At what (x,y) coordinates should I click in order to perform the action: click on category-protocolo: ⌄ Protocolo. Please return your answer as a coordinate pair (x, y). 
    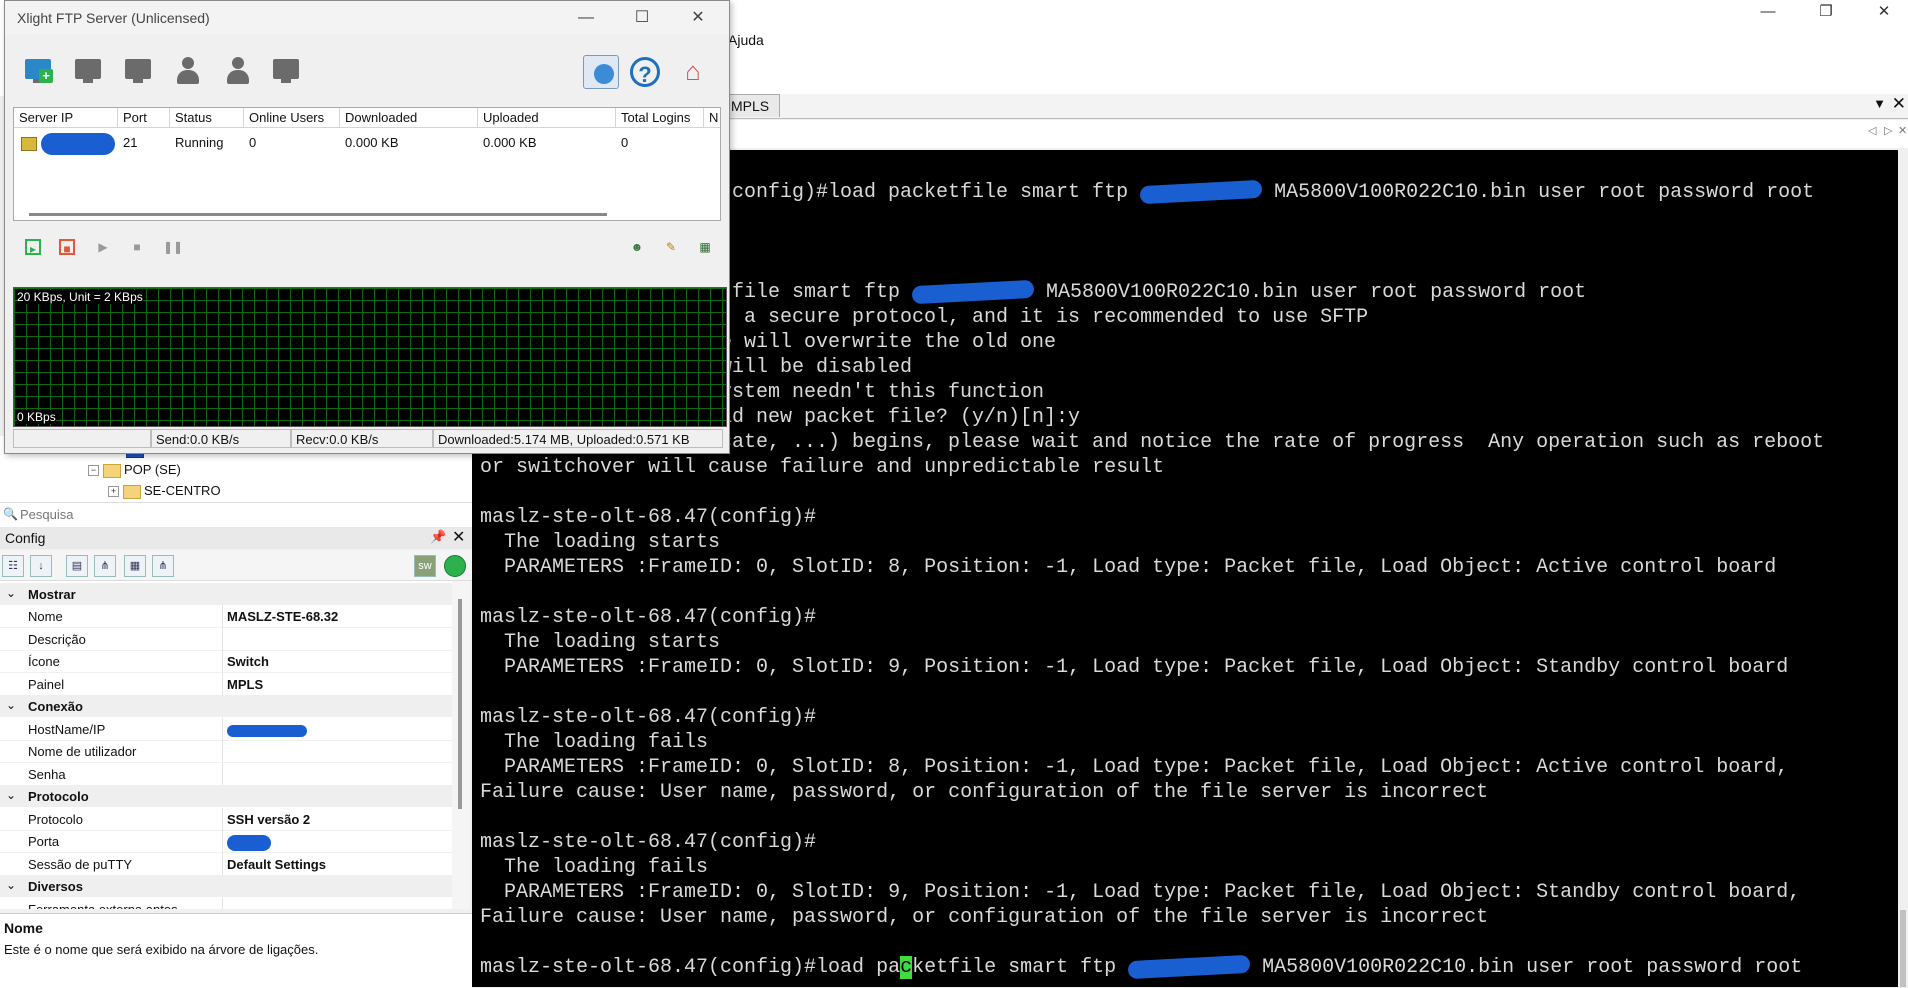
    Looking at the image, I should click on (226, 796).